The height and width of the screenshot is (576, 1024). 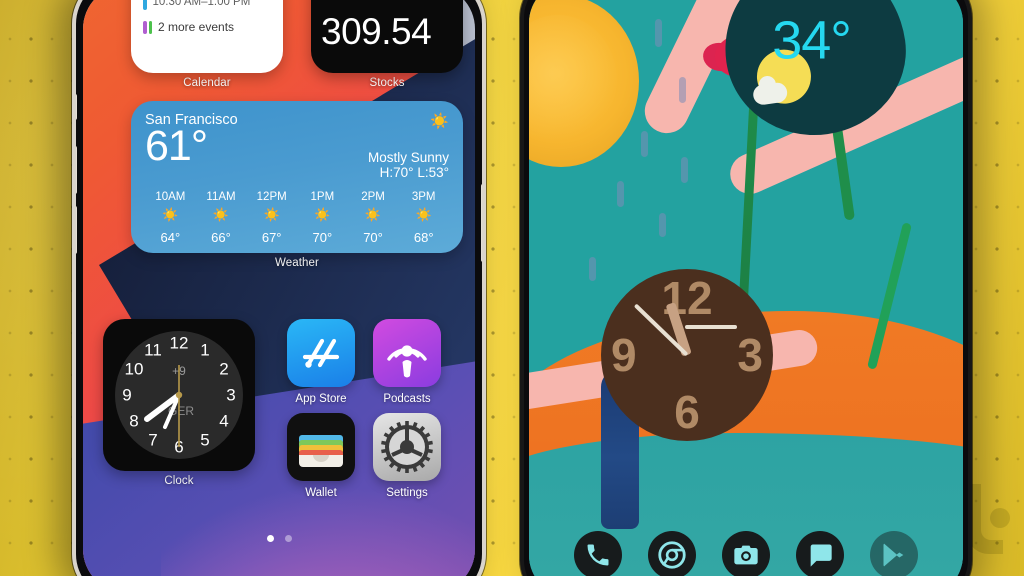 I want to click on phone-icon, so click(x=598, y=555).